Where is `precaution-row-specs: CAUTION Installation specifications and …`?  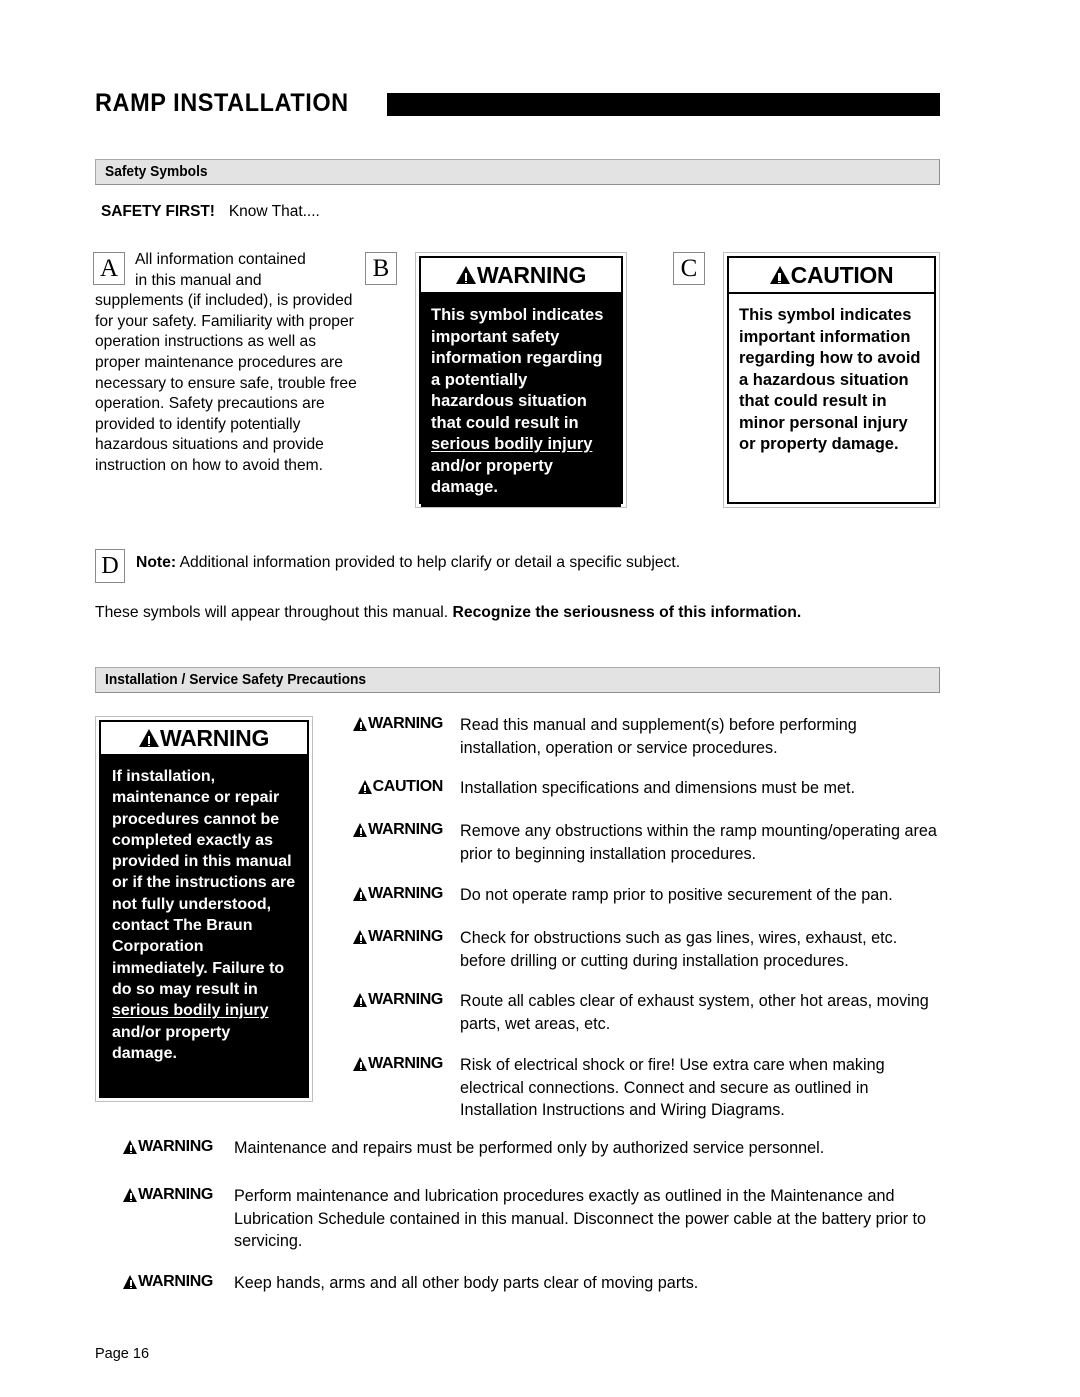 precaution-row-specs: CAUTION Installation specifications and … is located at coordinates (632, 788).